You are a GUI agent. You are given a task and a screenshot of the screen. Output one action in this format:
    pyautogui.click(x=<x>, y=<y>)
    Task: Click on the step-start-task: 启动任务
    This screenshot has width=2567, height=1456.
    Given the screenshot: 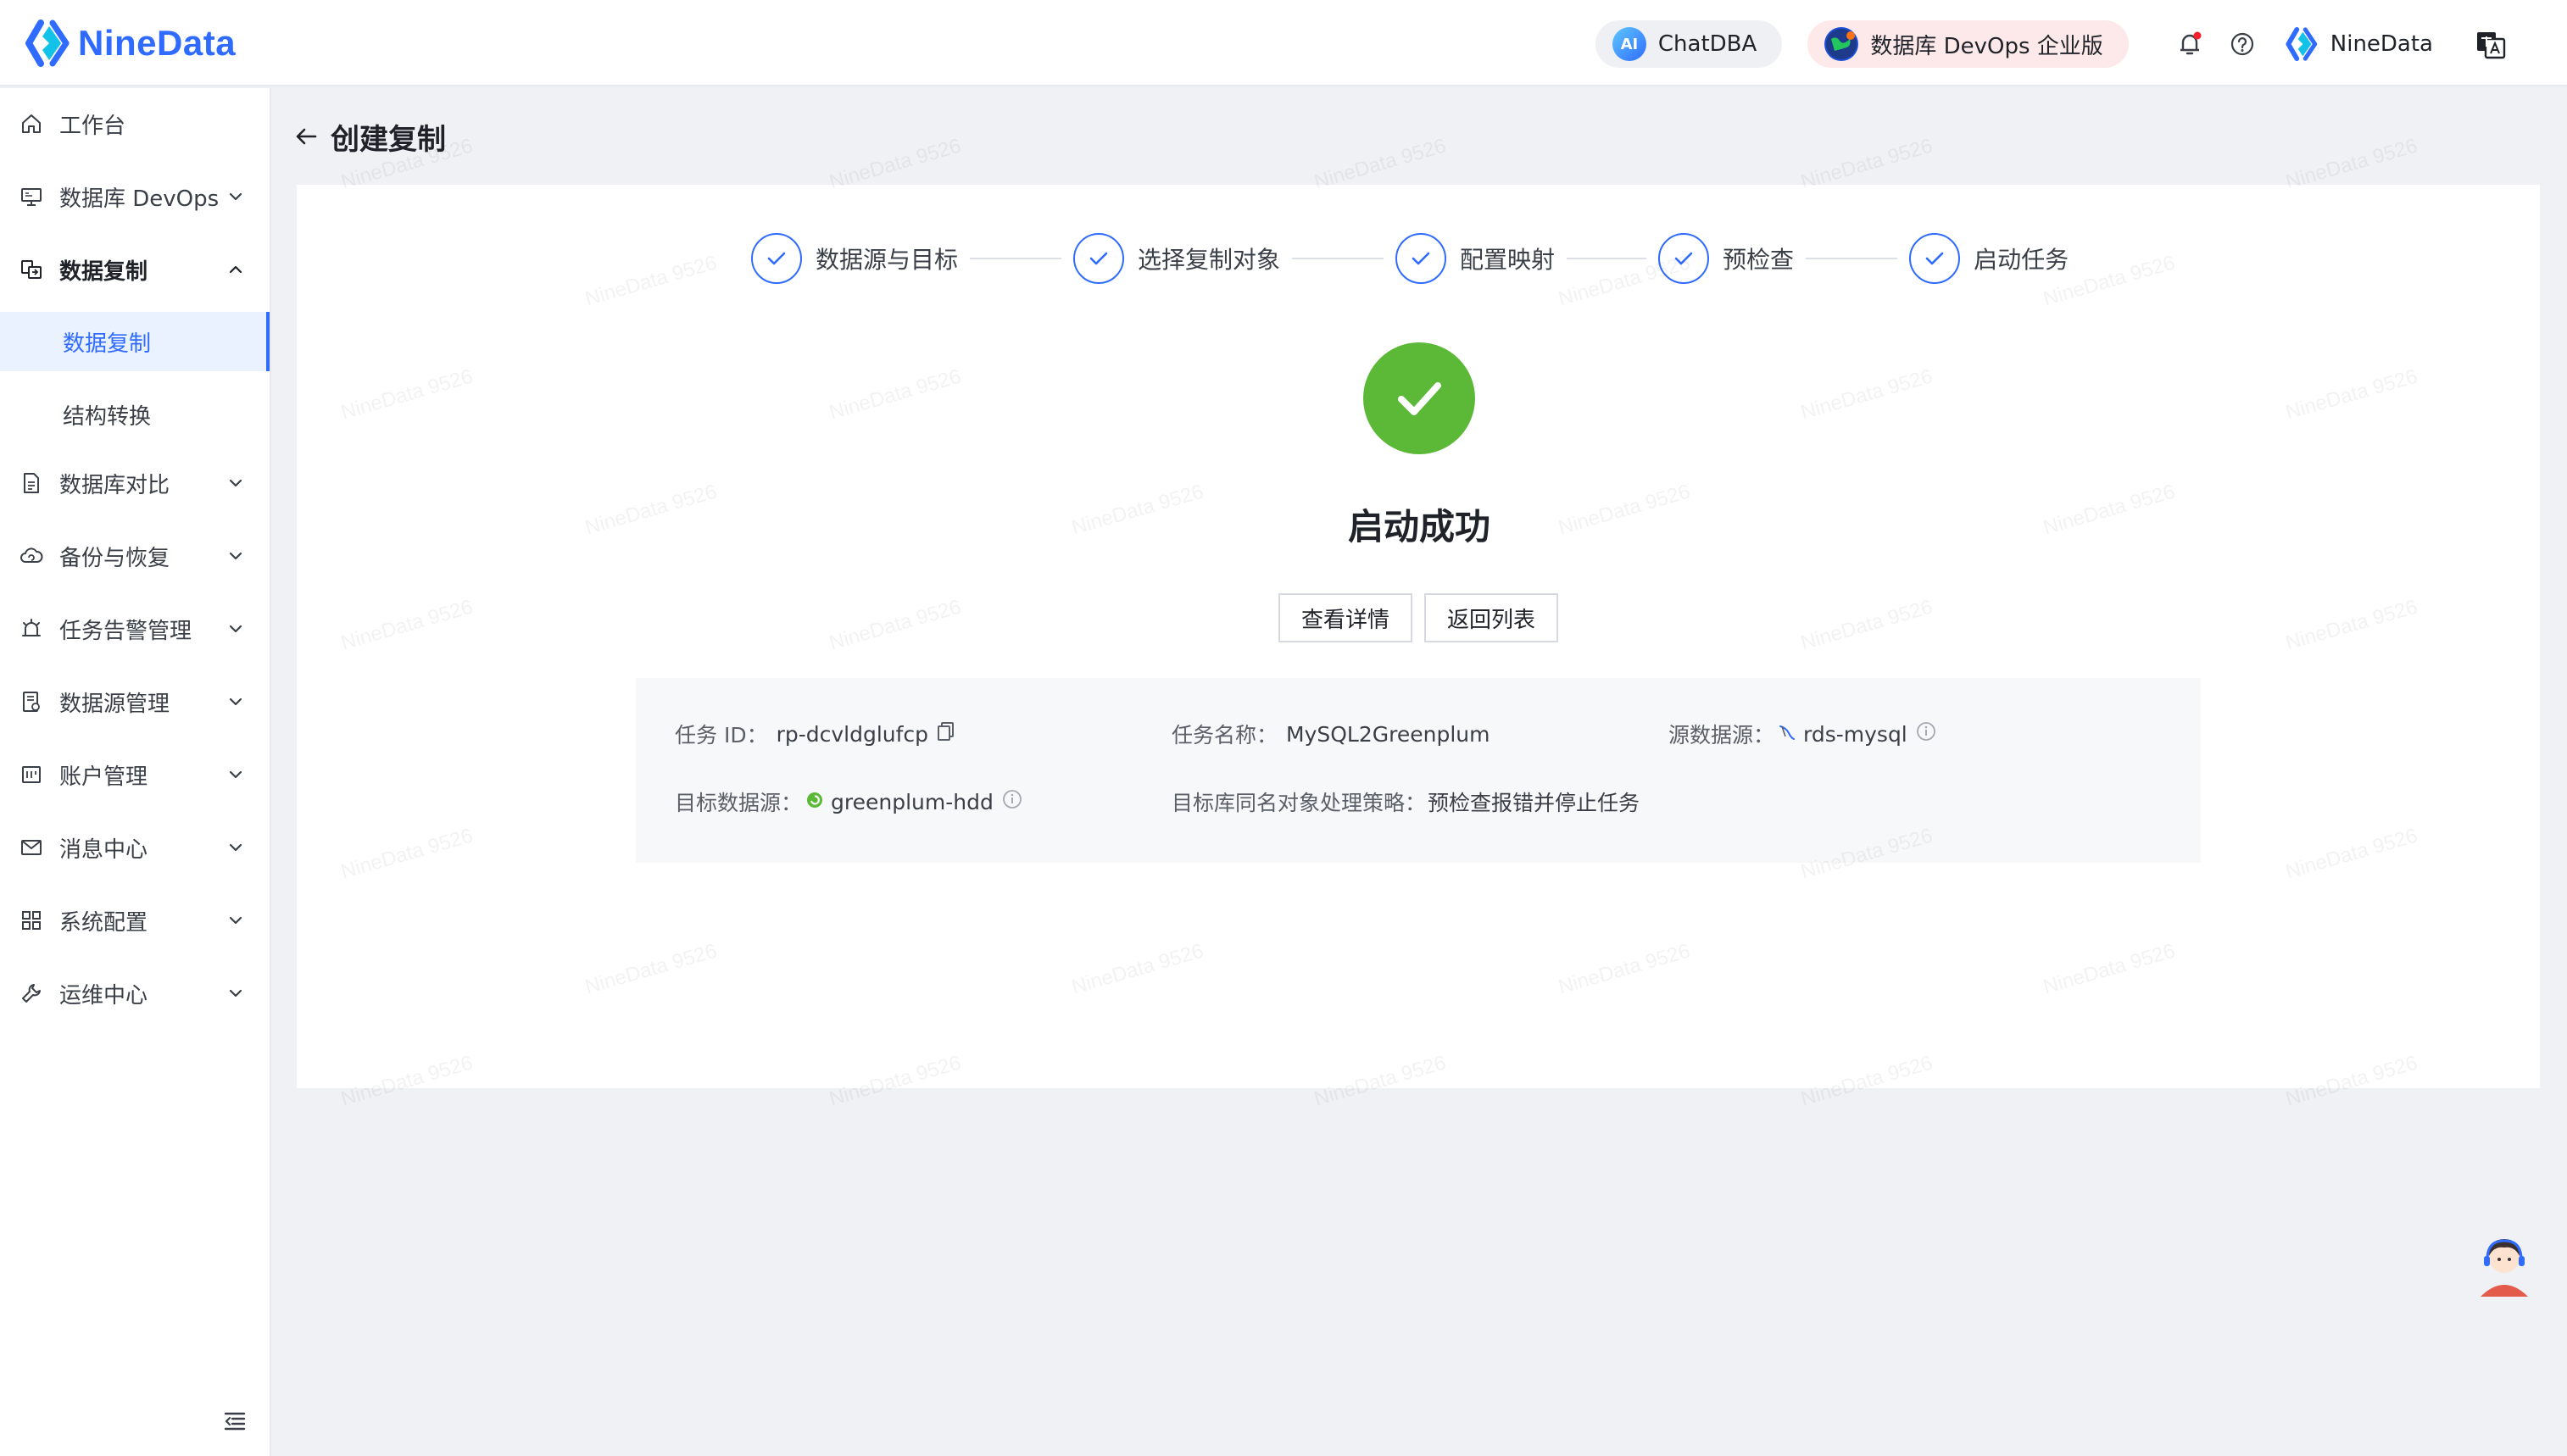 What is the action you would take?
    pyautogui.click(x=1989, y=258)
    